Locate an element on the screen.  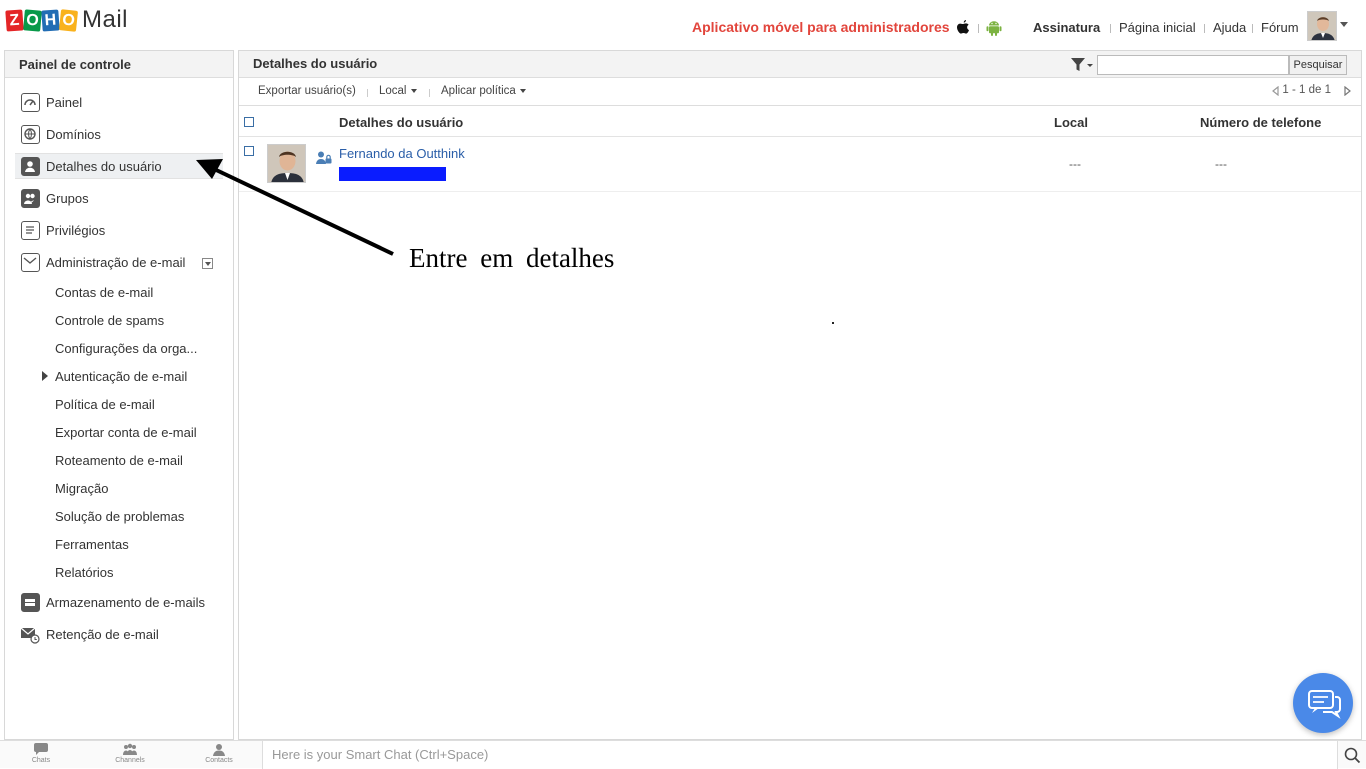
dashboard-icon is located at coordinates (30, 102).